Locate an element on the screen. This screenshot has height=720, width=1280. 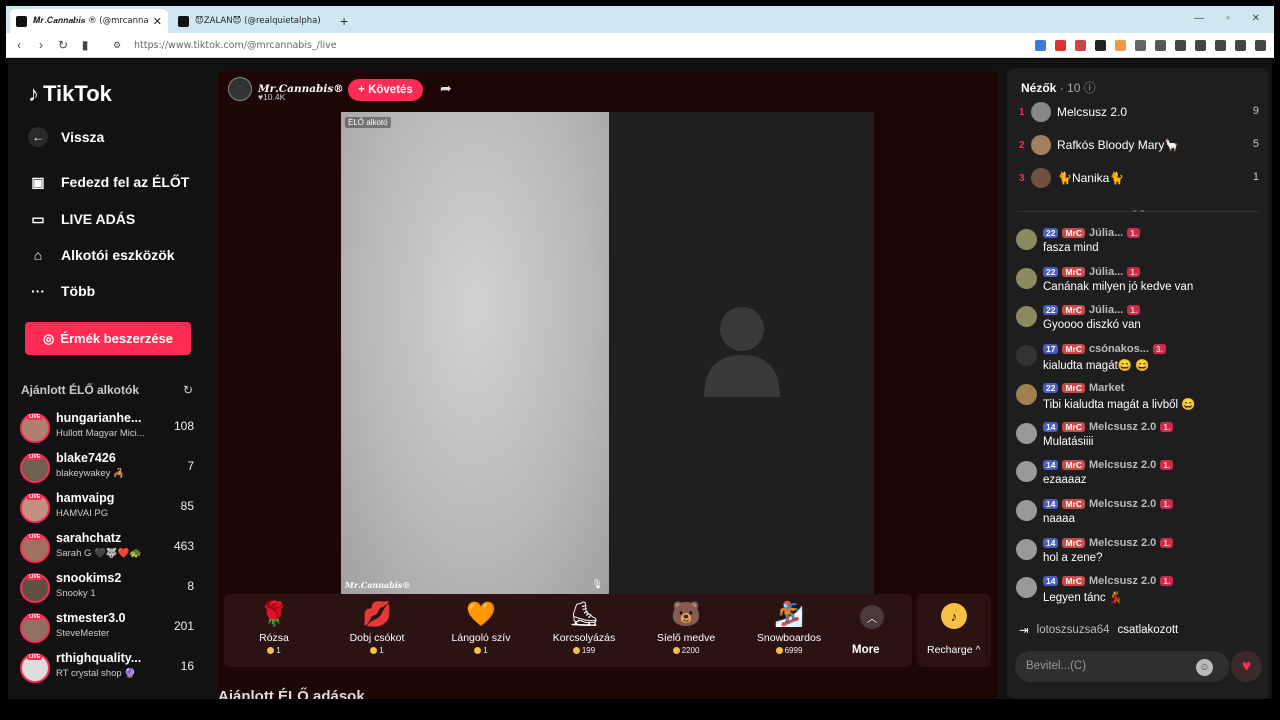
bookmark-icon: ▮ is located at coordinates (85, 45).